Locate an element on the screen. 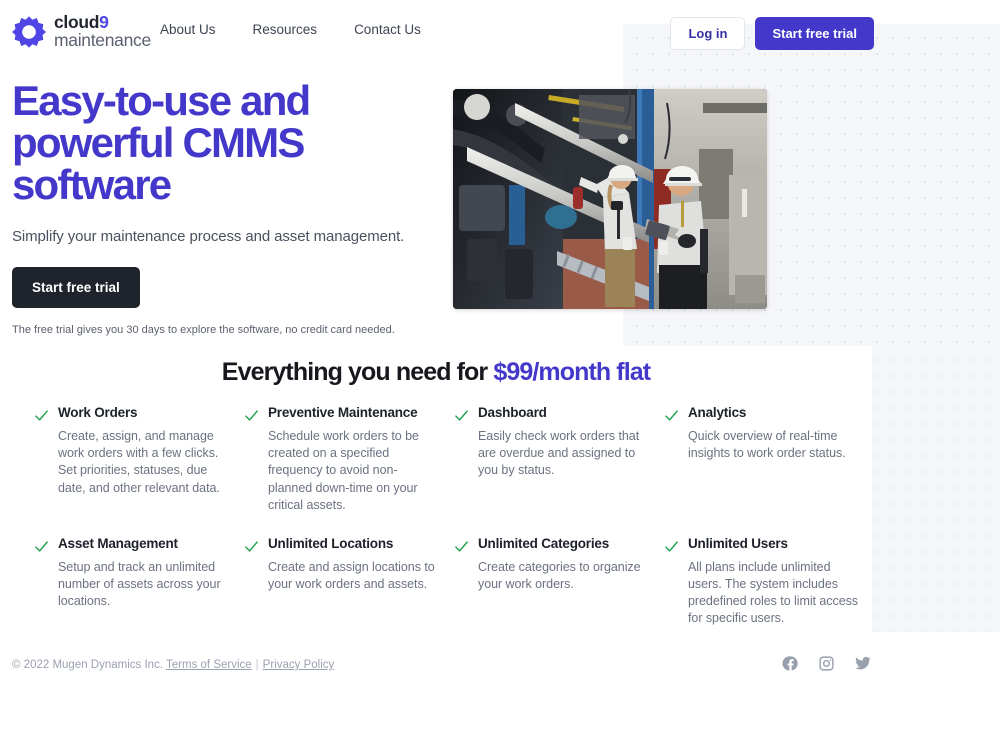 This screenshot has width=1000, height=751. instagram-icon is located at coordinates (826, 663).